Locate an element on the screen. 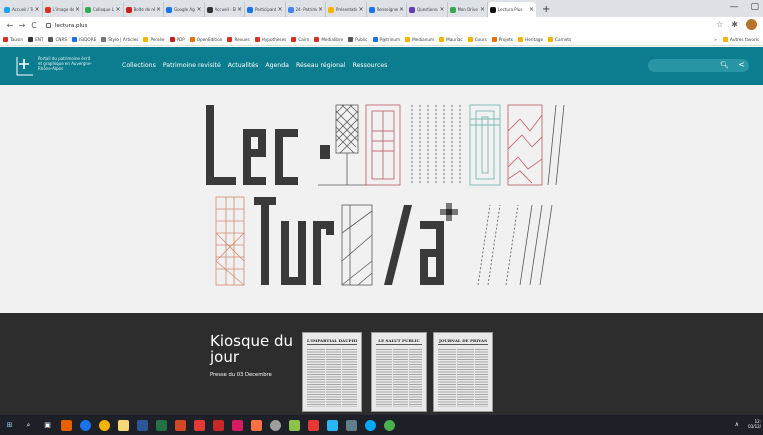 This screenshot has height=435, width=763. bookmark-item: ENT is located at coordinates (35, 39).